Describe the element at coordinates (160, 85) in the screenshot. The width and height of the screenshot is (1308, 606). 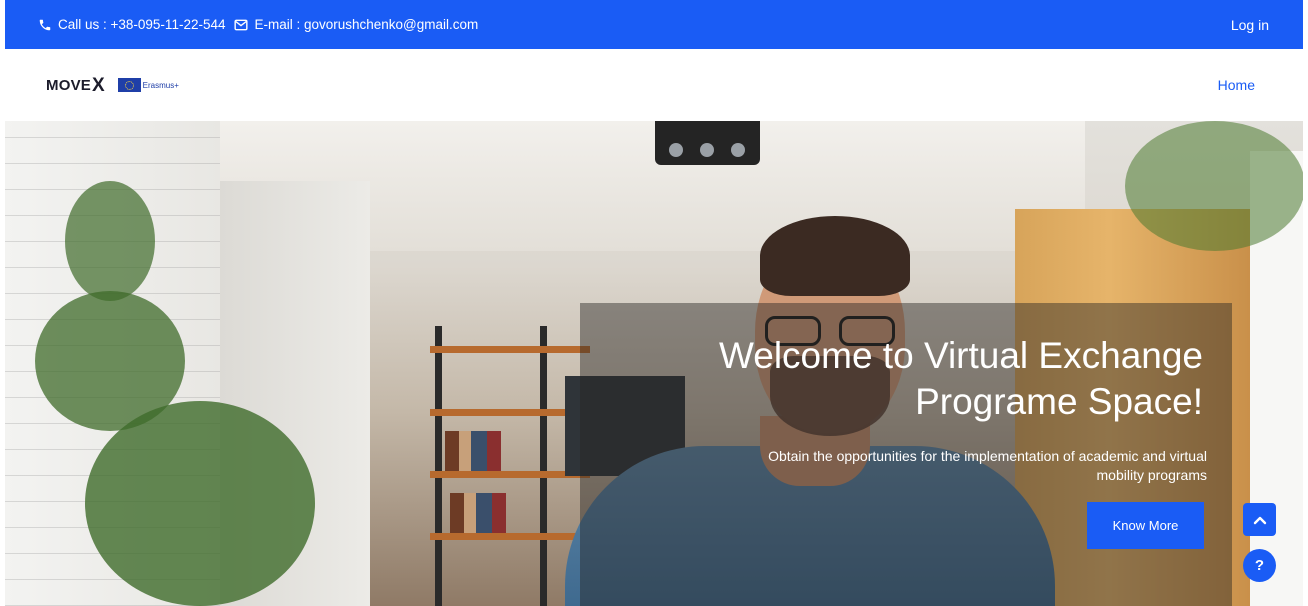
I see `erasmus-label: Erasmus+` at that location.